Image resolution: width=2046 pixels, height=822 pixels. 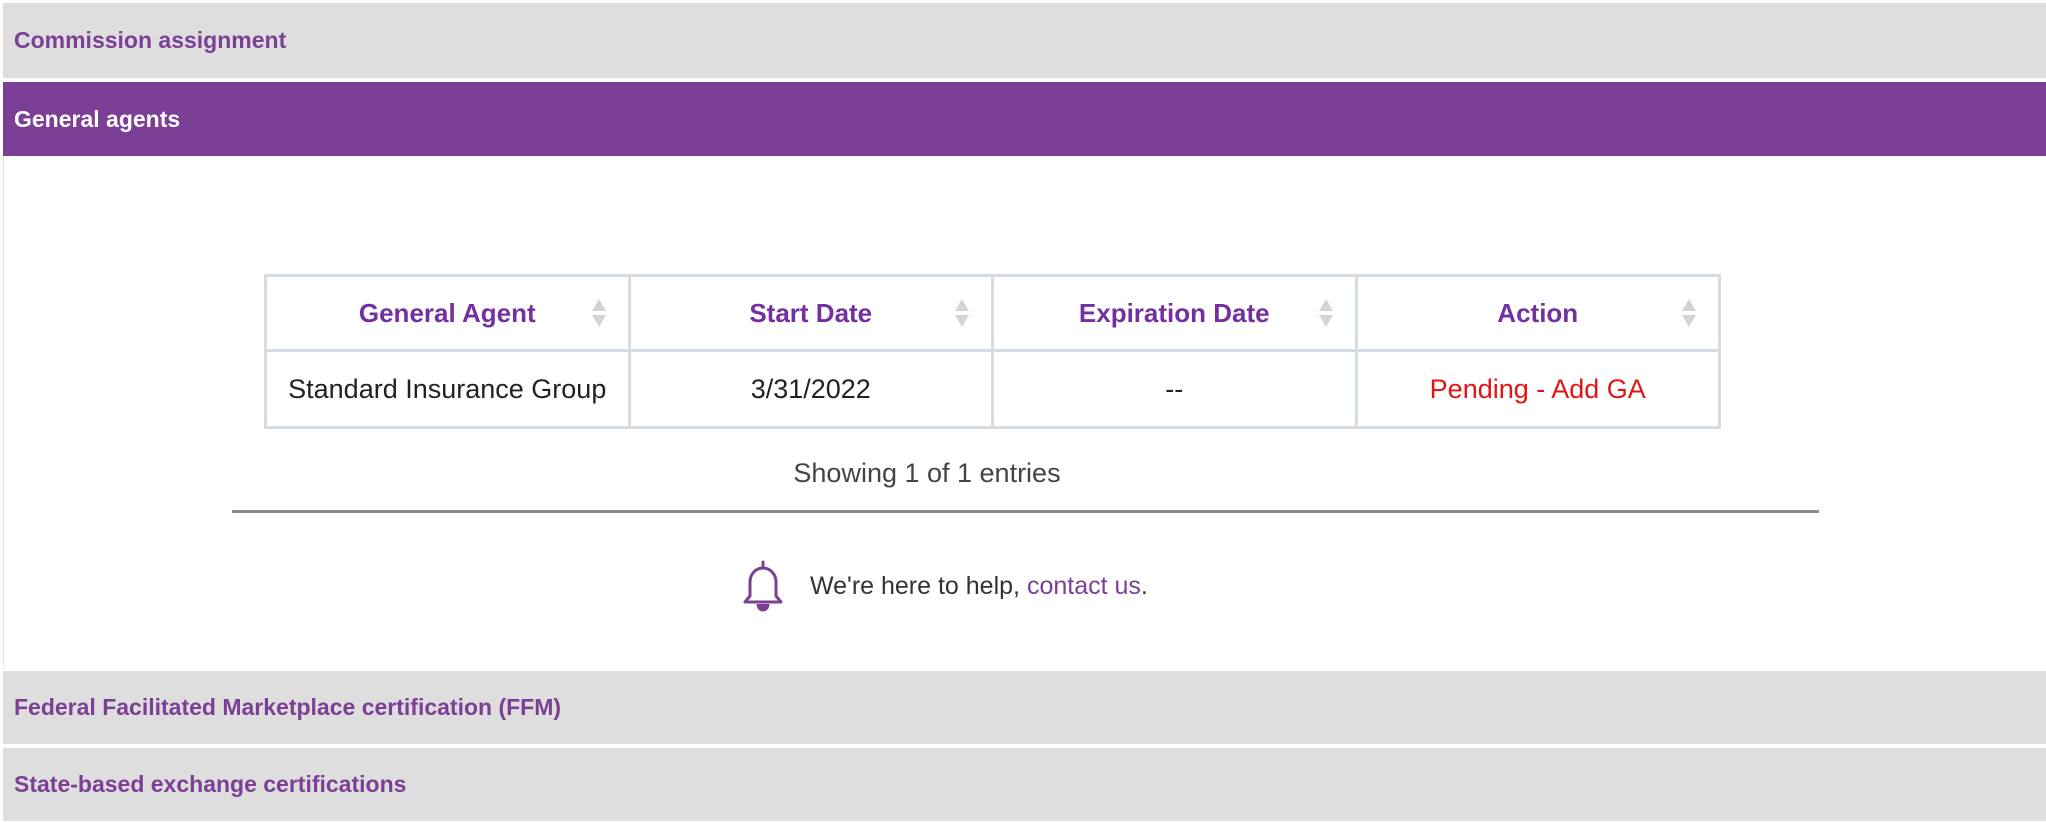 I want to click on accordion-state-exchange-certifications: State-based exchange certifications, so click(x=1024, y=784).